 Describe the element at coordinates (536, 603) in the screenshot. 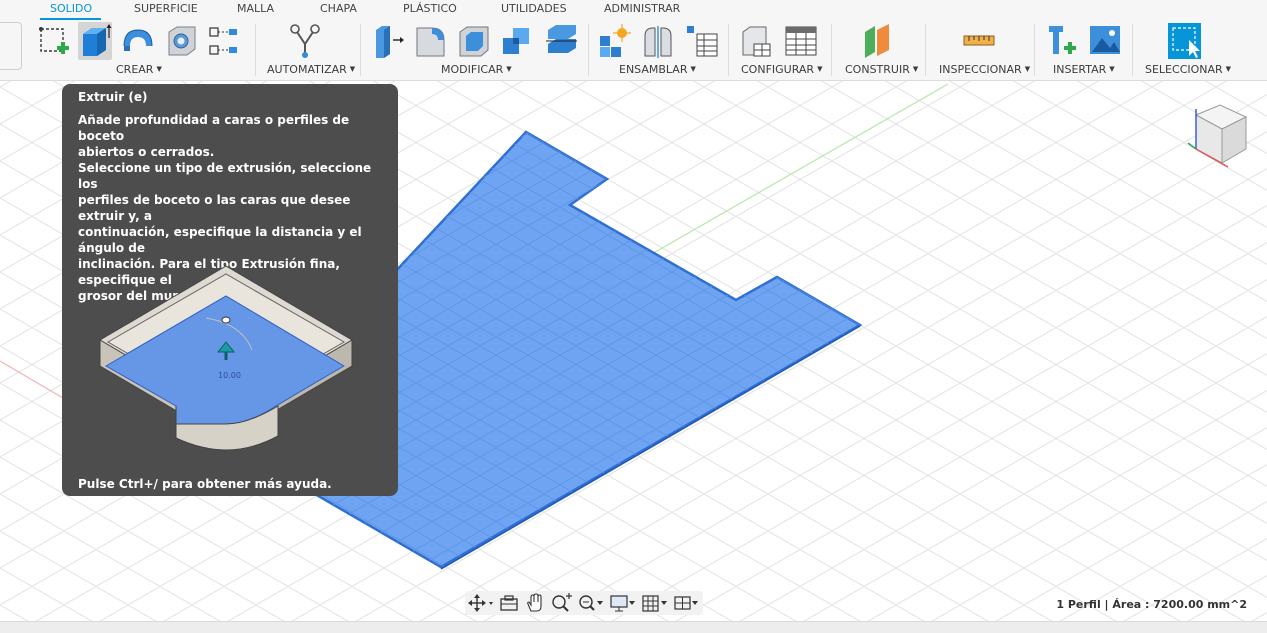

I see `pan-icon` at that location.